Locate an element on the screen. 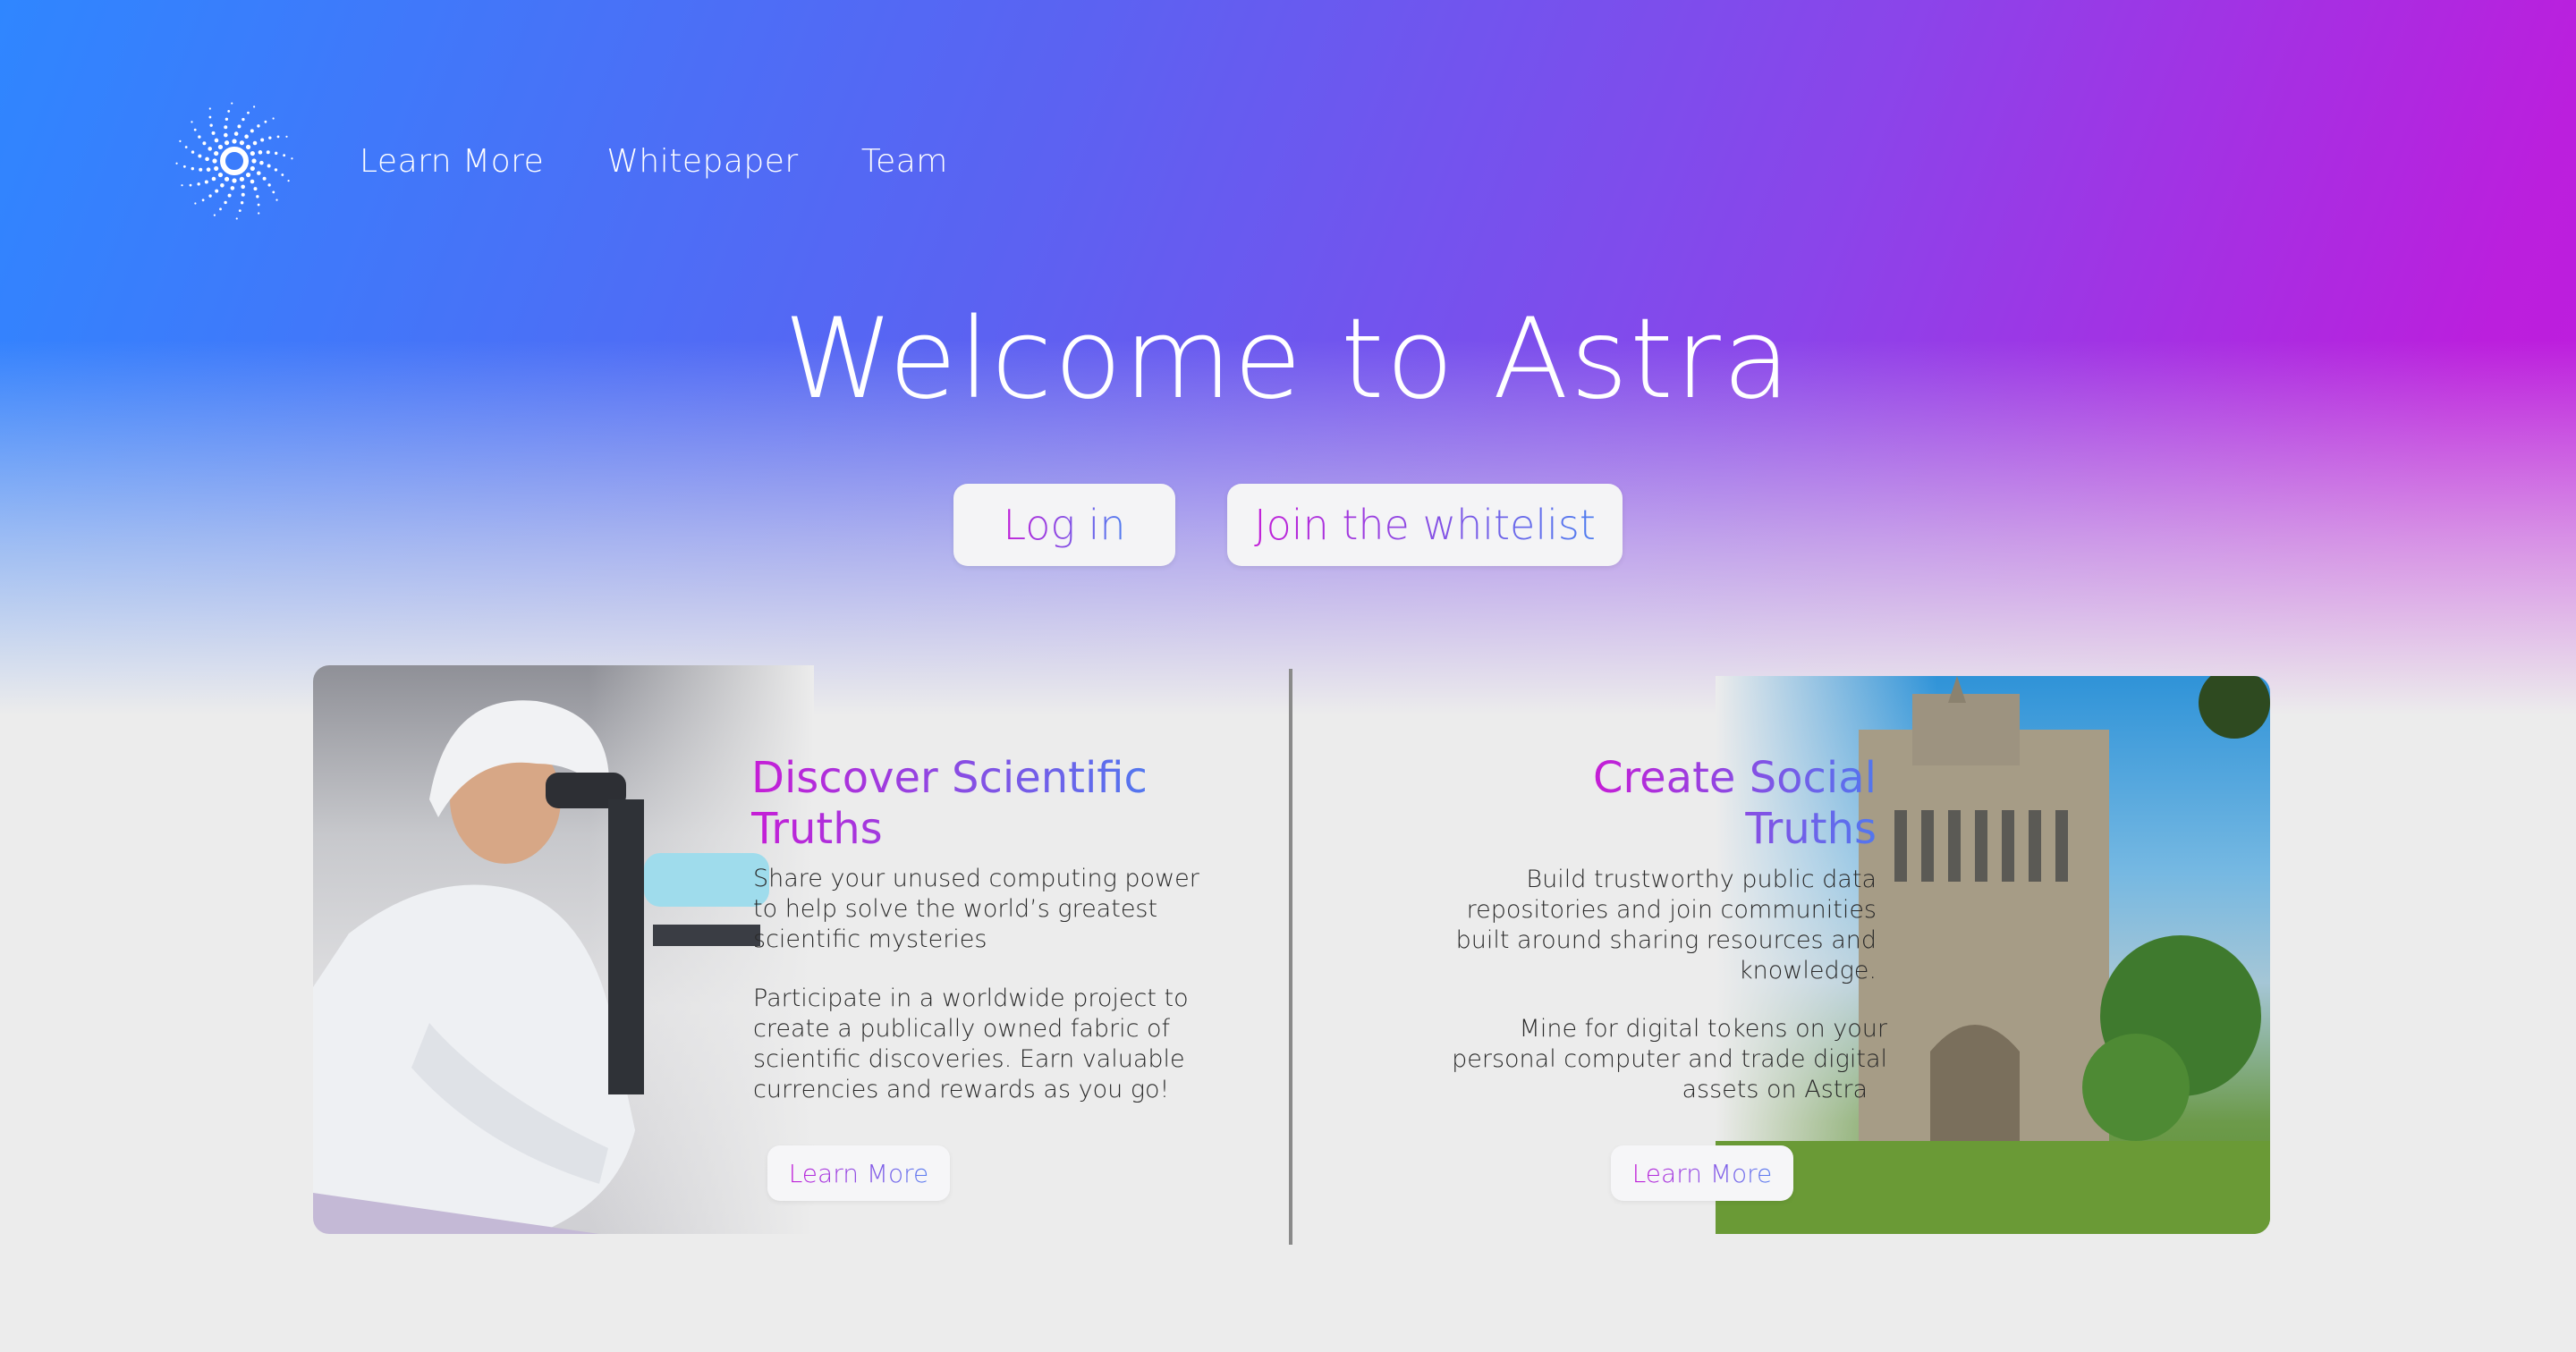 The height and width of the screenshot is (1352, 2576). login-button-label: Log in is located at coordinates (1064, 525).